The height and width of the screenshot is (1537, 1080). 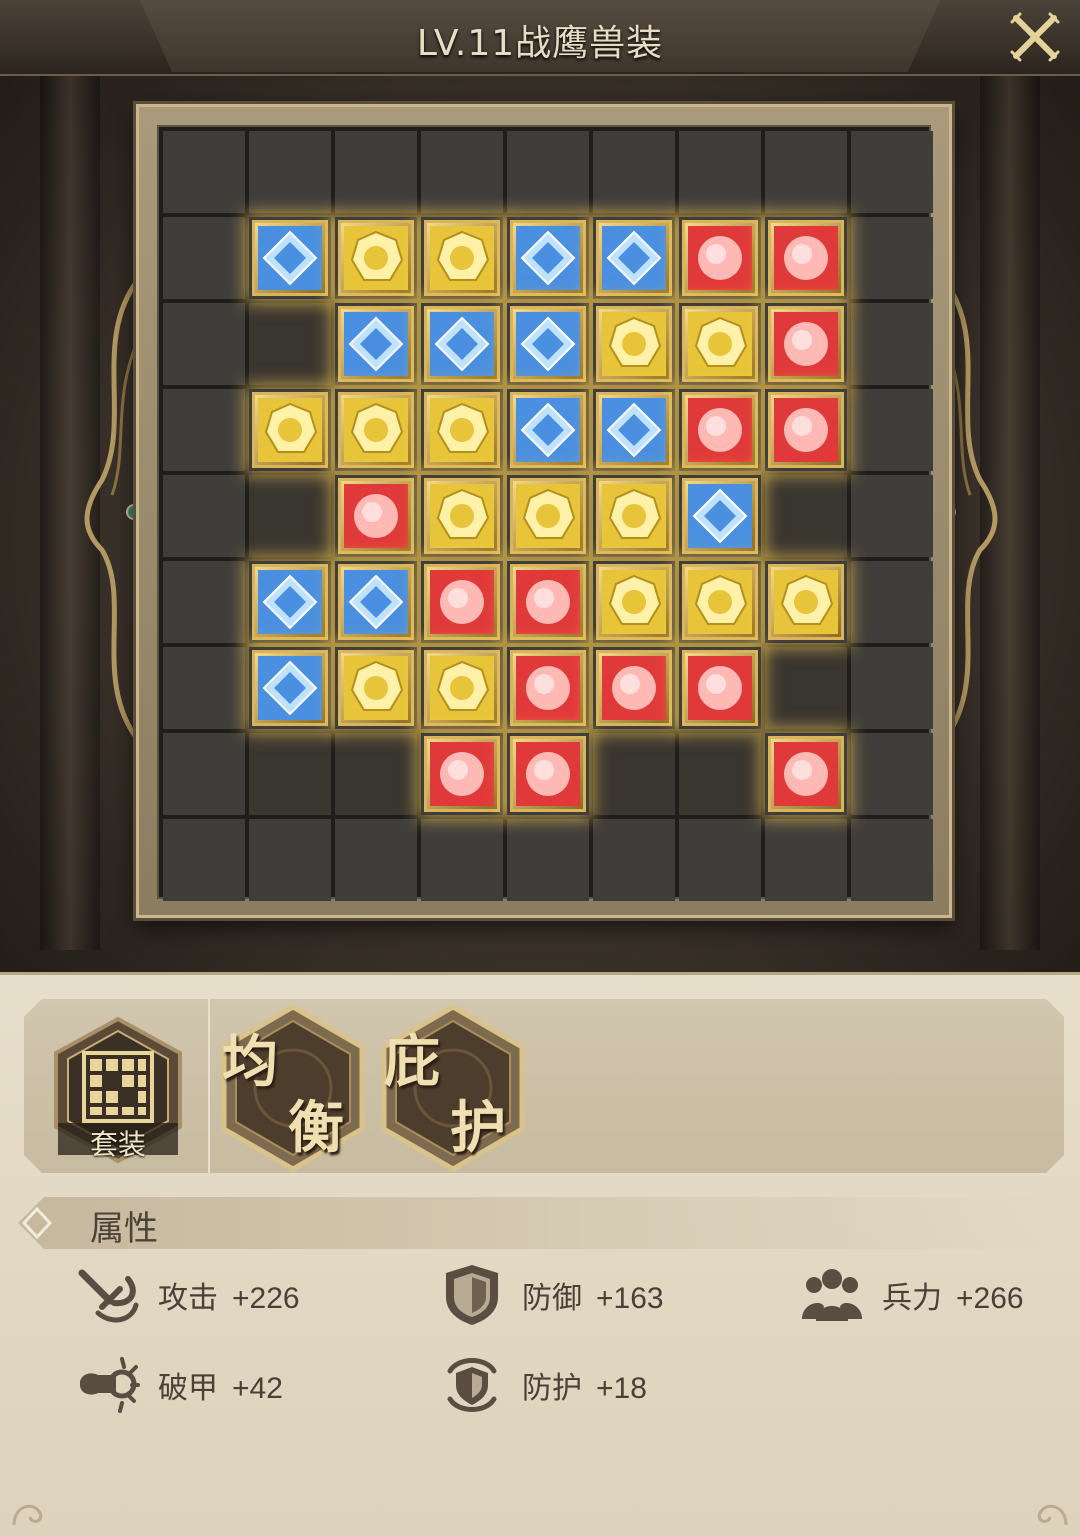 I want to click on diamond-marker-icon, so click(x=37, y=1223).